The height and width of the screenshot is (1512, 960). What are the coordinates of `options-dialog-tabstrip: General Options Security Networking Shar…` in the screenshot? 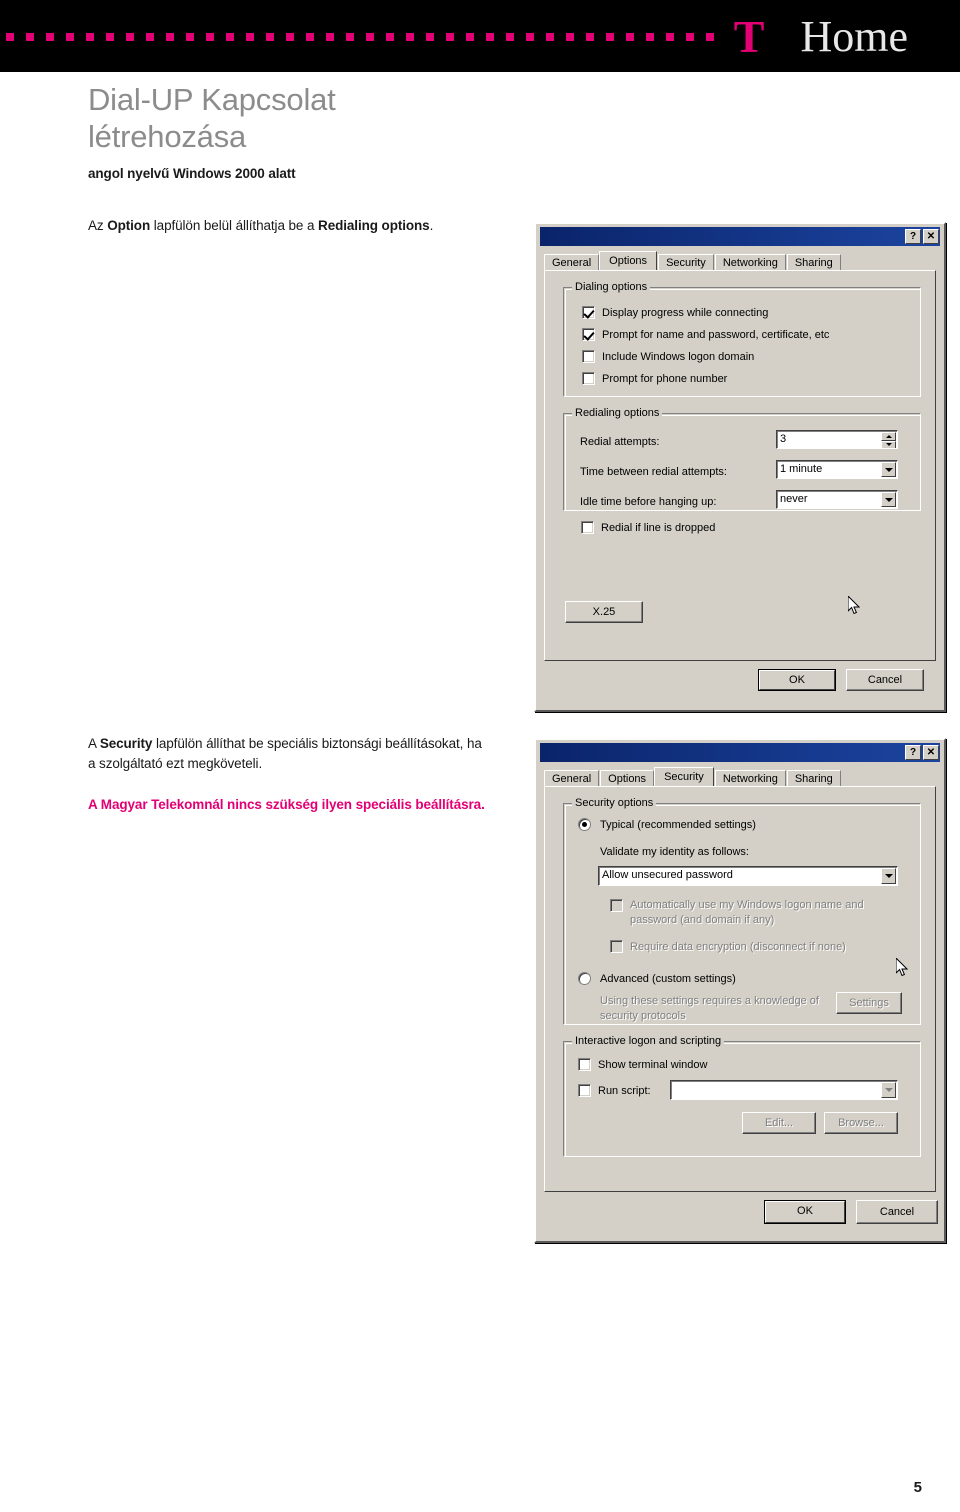 It's located at (740, 260).